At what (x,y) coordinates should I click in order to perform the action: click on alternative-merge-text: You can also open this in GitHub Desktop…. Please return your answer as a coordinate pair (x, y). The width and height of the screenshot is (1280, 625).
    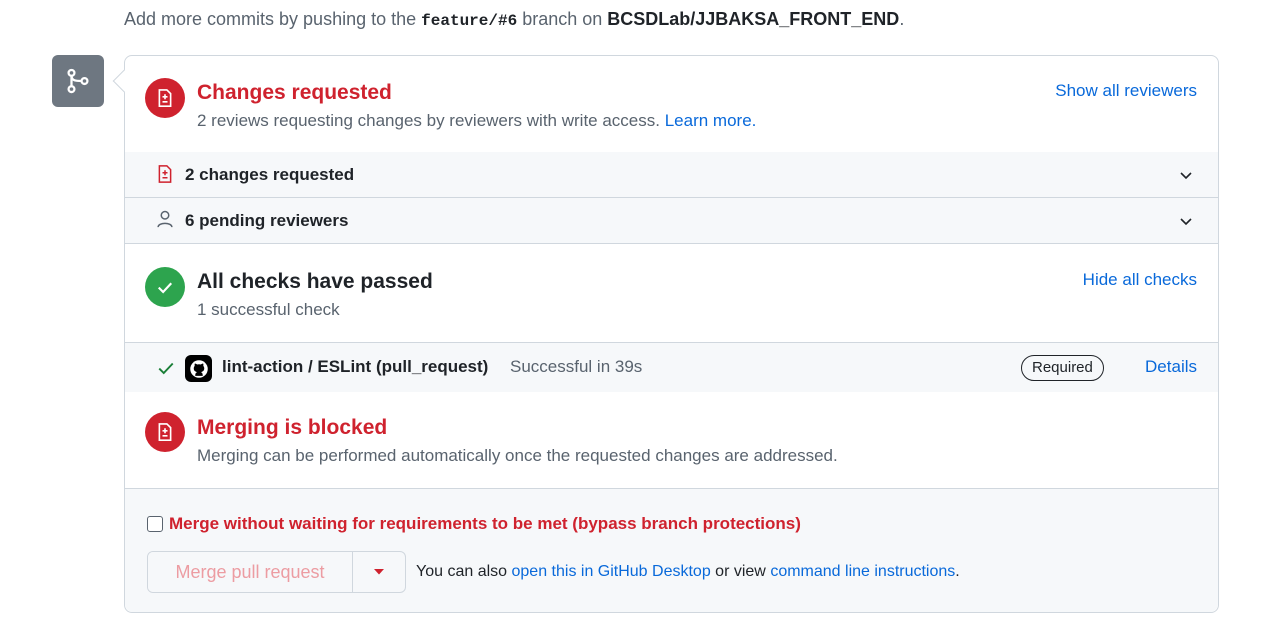
    Looking at the image, I should click on (688, 572).